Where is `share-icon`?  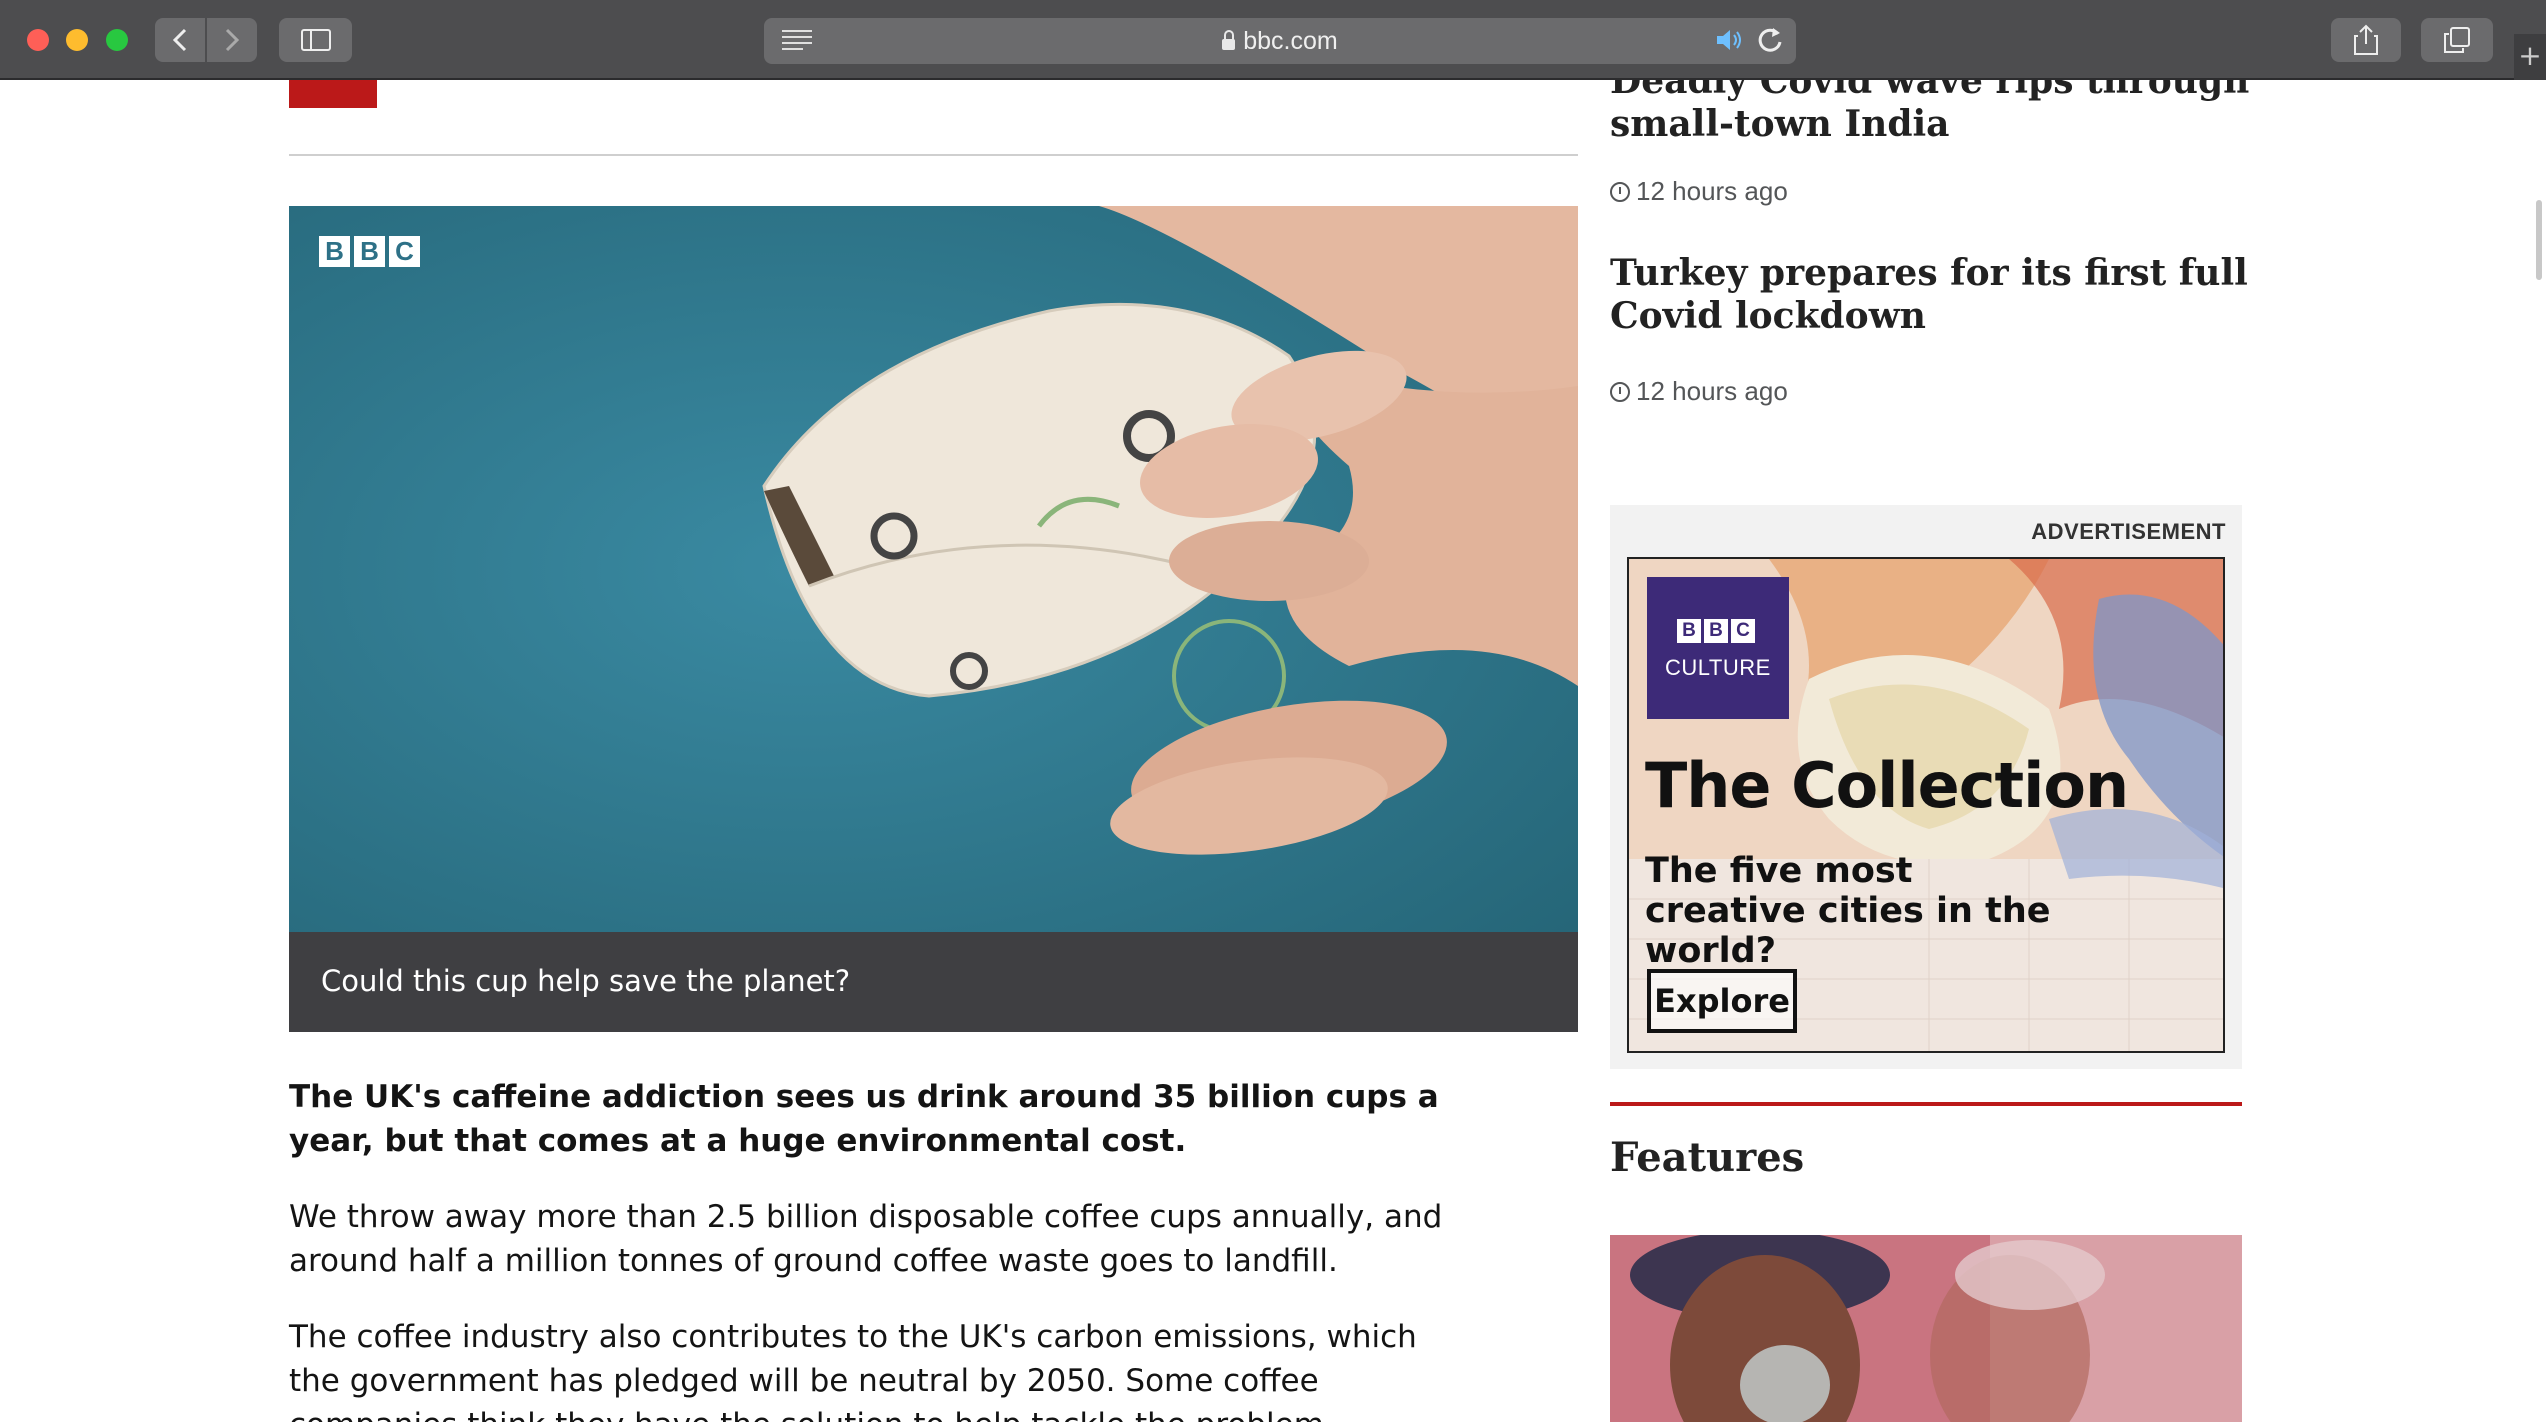
share-icon is located at coordinates (2366, 39).